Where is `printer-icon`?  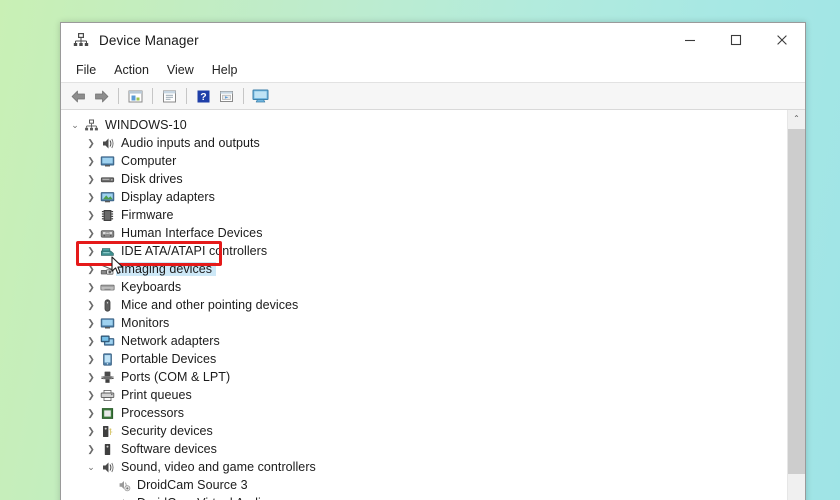 printer-icon is located at coordinates (107, 395).